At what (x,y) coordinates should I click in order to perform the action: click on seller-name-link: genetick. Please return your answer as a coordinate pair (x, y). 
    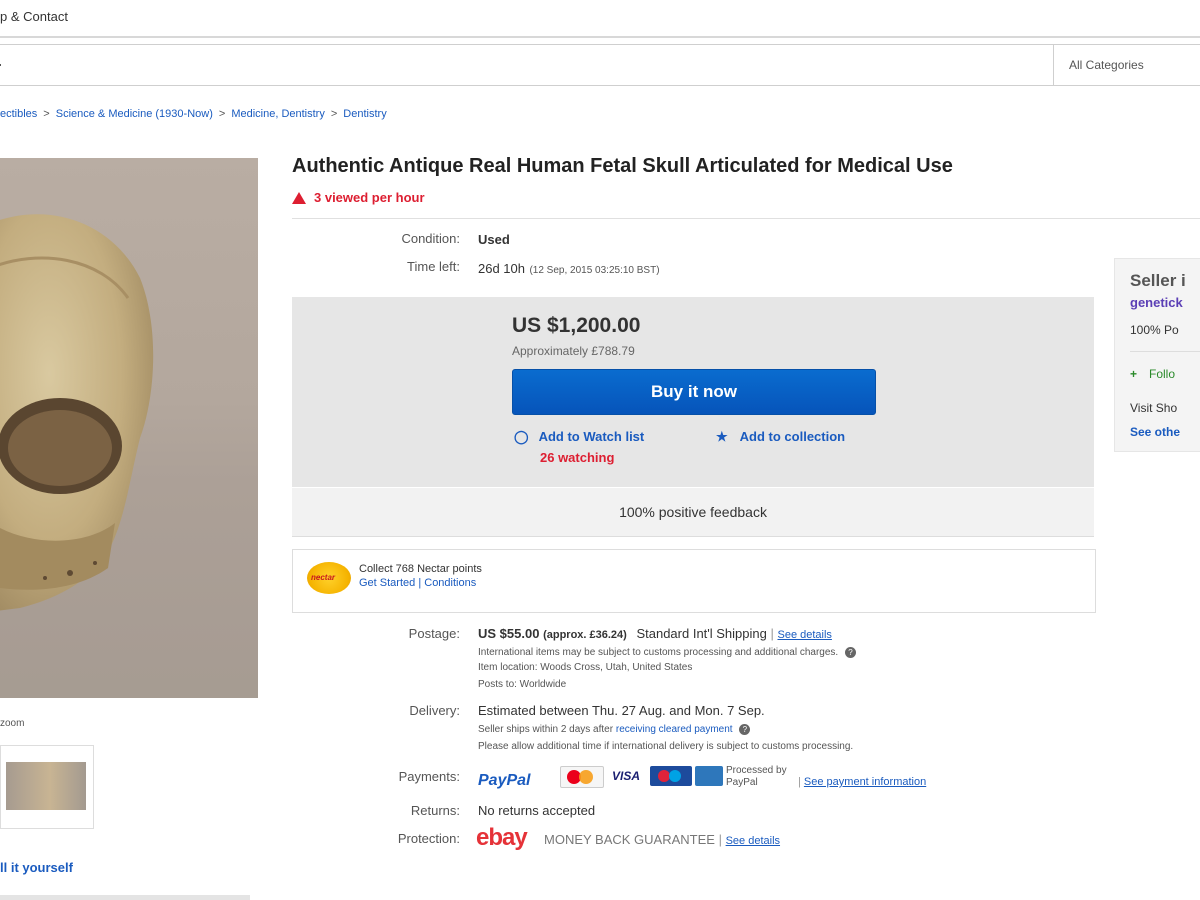
    Looking at the image, I should click on (1156, 302).